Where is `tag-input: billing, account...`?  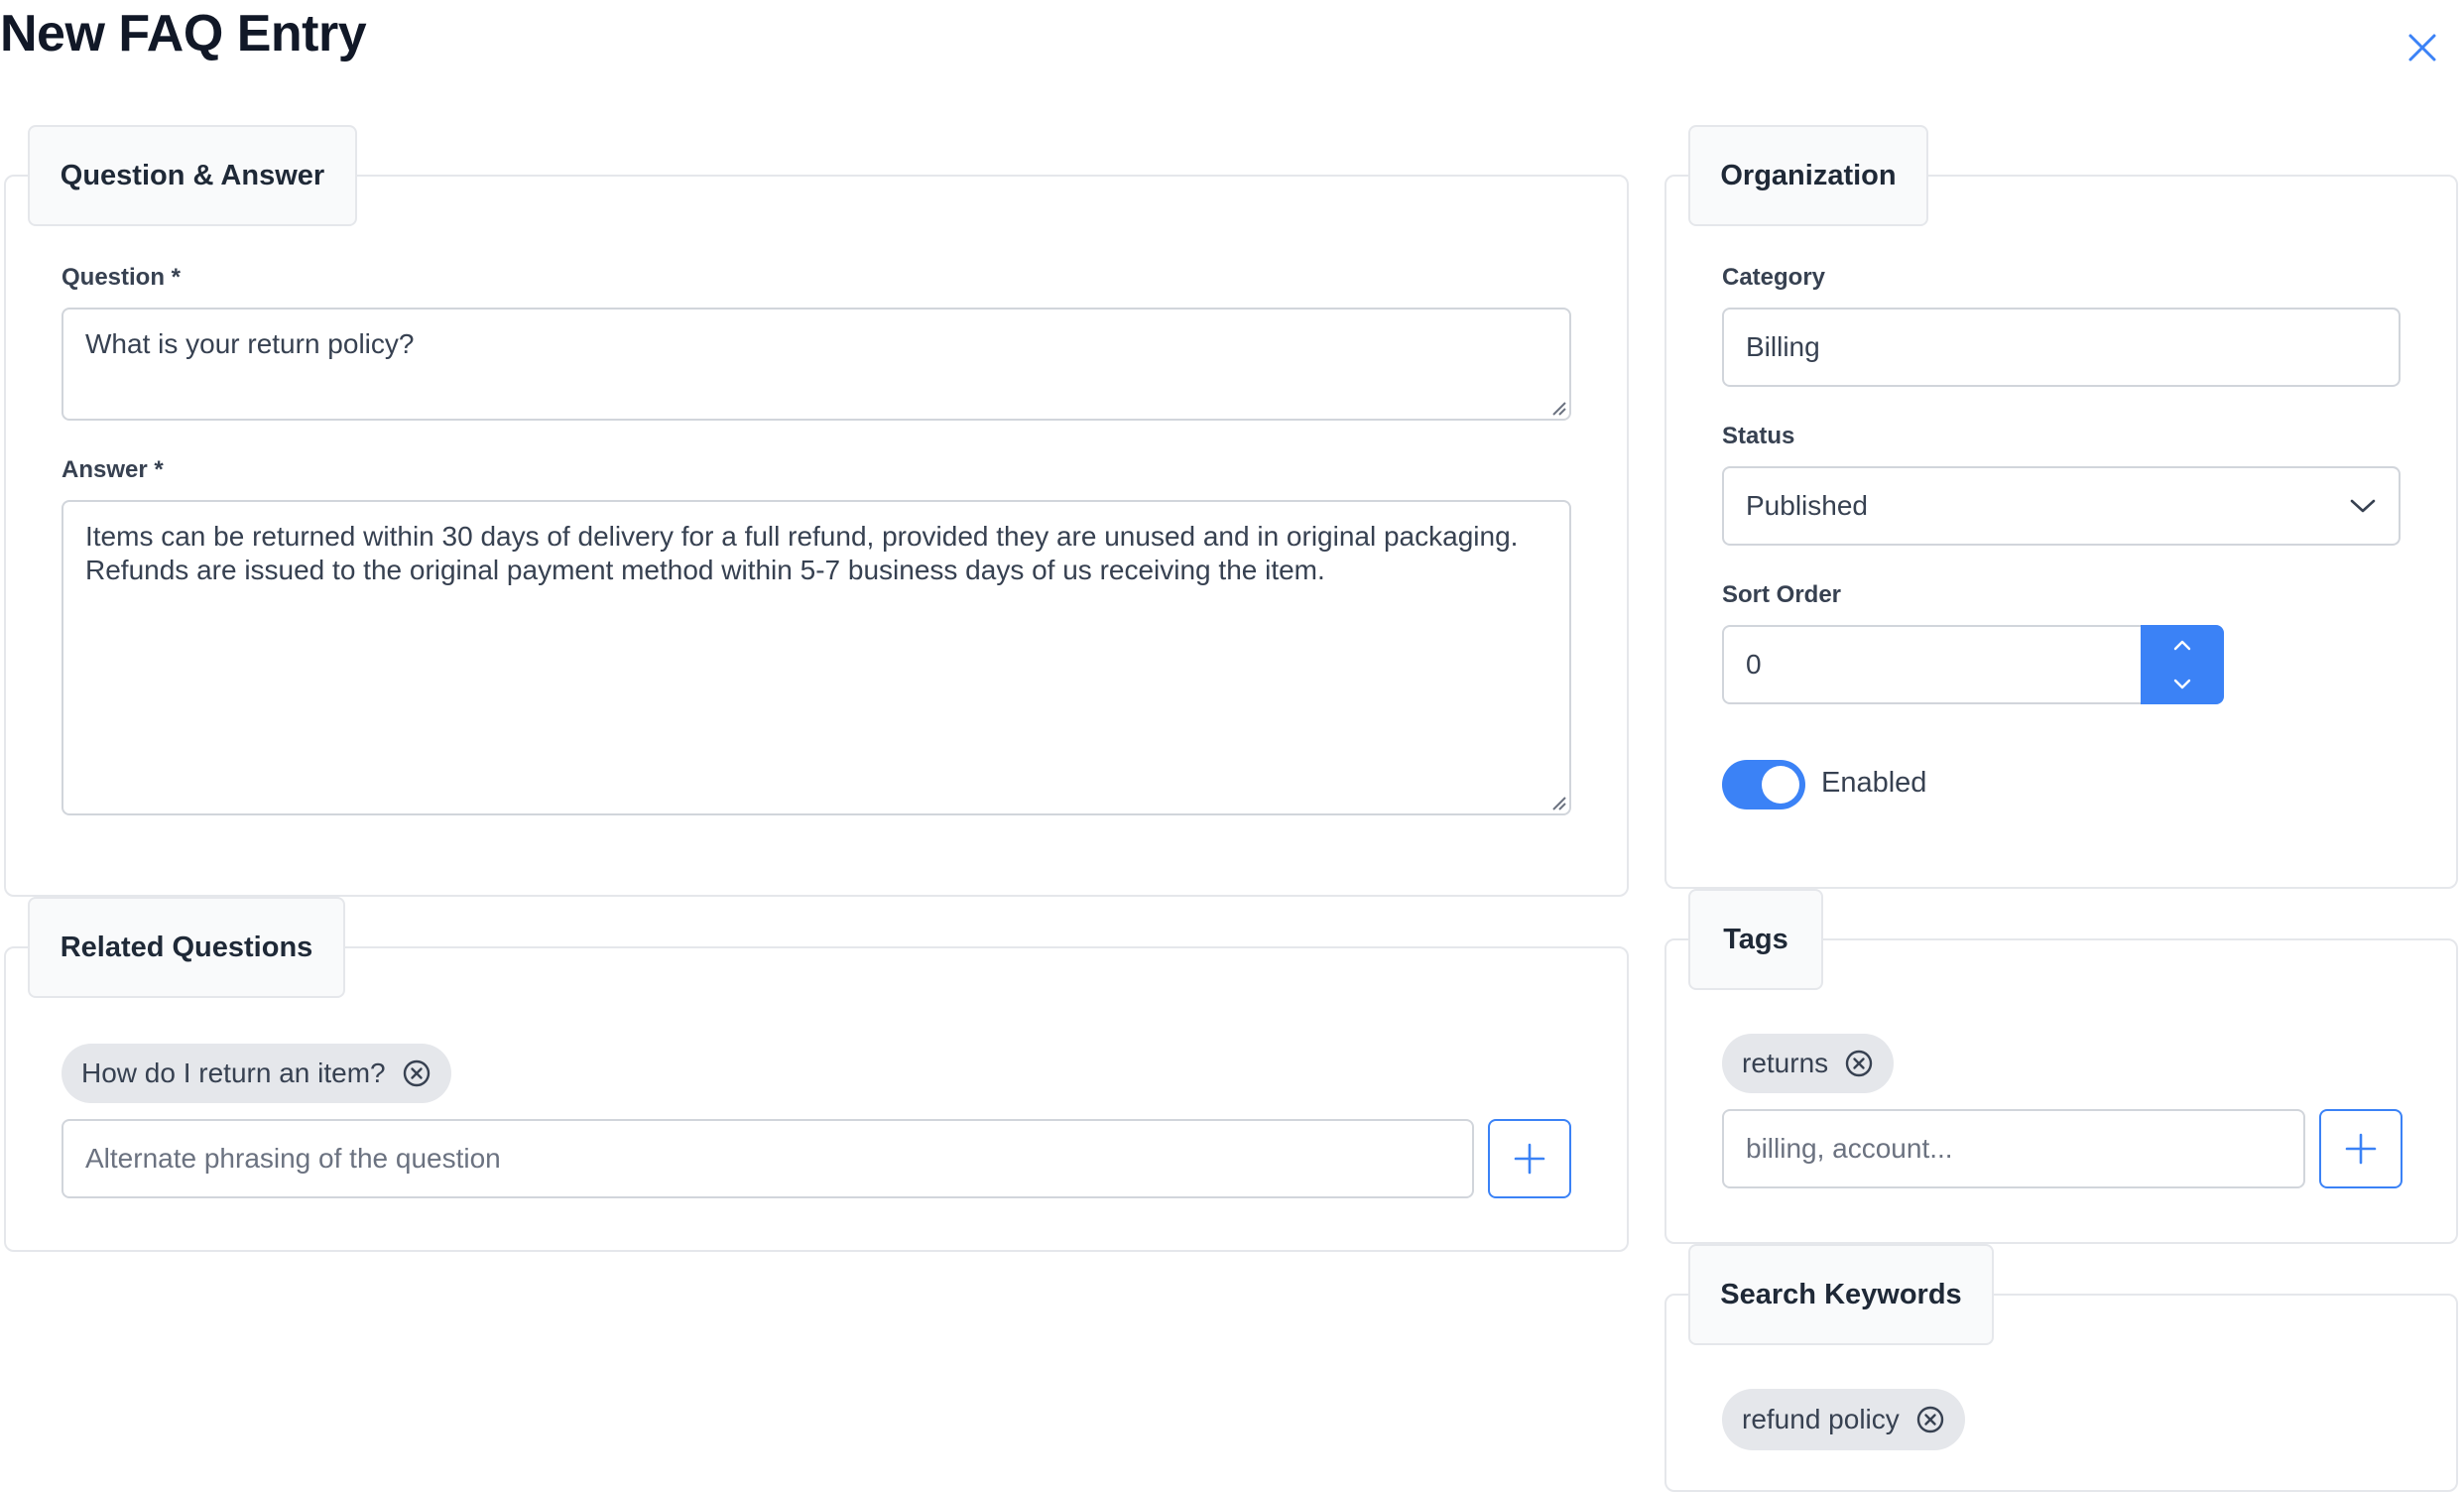
tag-input: billing, account... is located at coordinates (2013, 1148).